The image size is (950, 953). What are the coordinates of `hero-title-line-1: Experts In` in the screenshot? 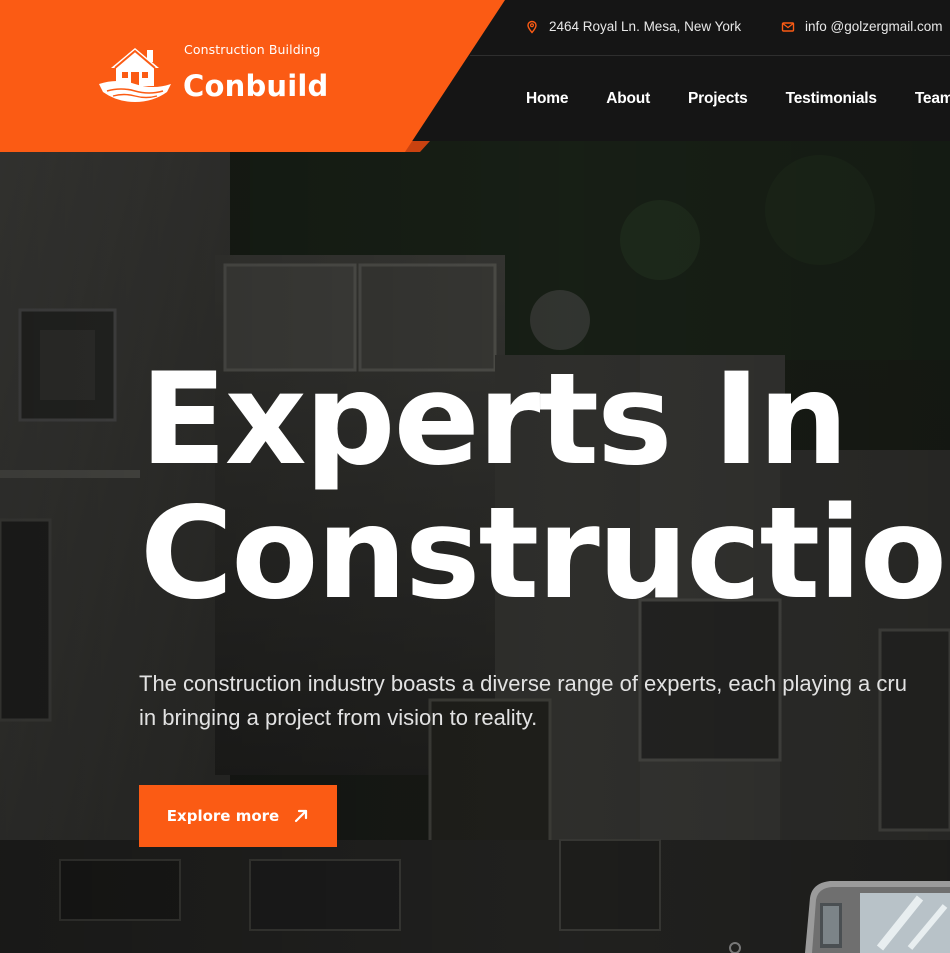 It's located at (494, 419).